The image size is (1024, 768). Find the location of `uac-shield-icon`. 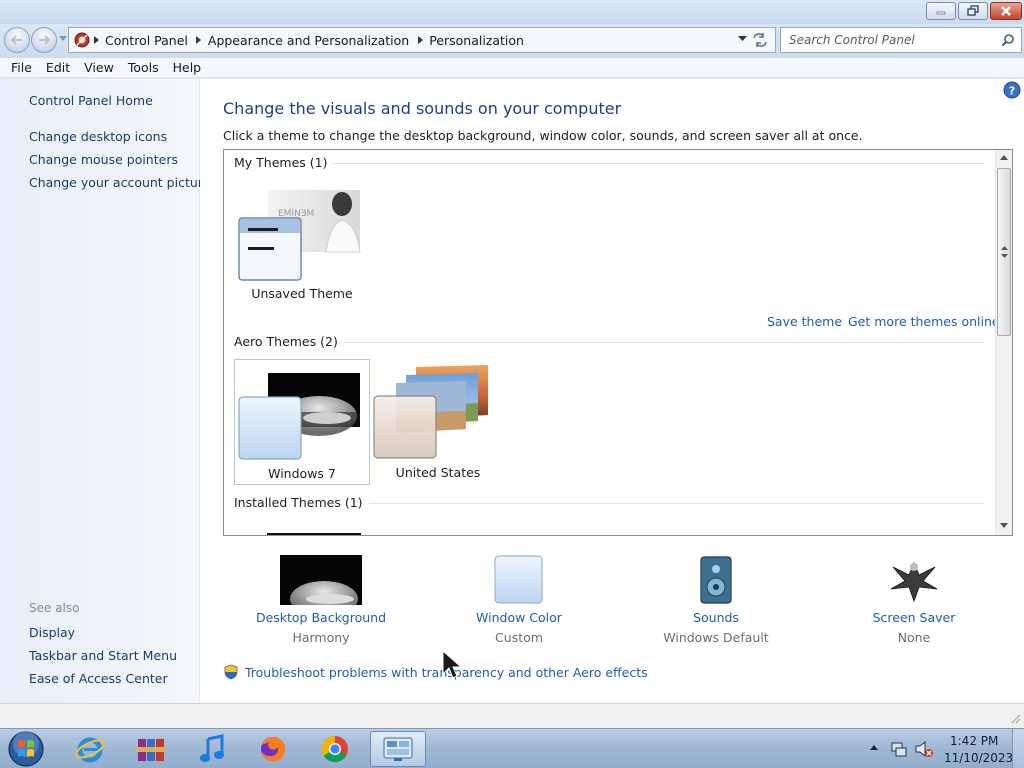

uac-shield-icon is located at coordinates (231, 672).